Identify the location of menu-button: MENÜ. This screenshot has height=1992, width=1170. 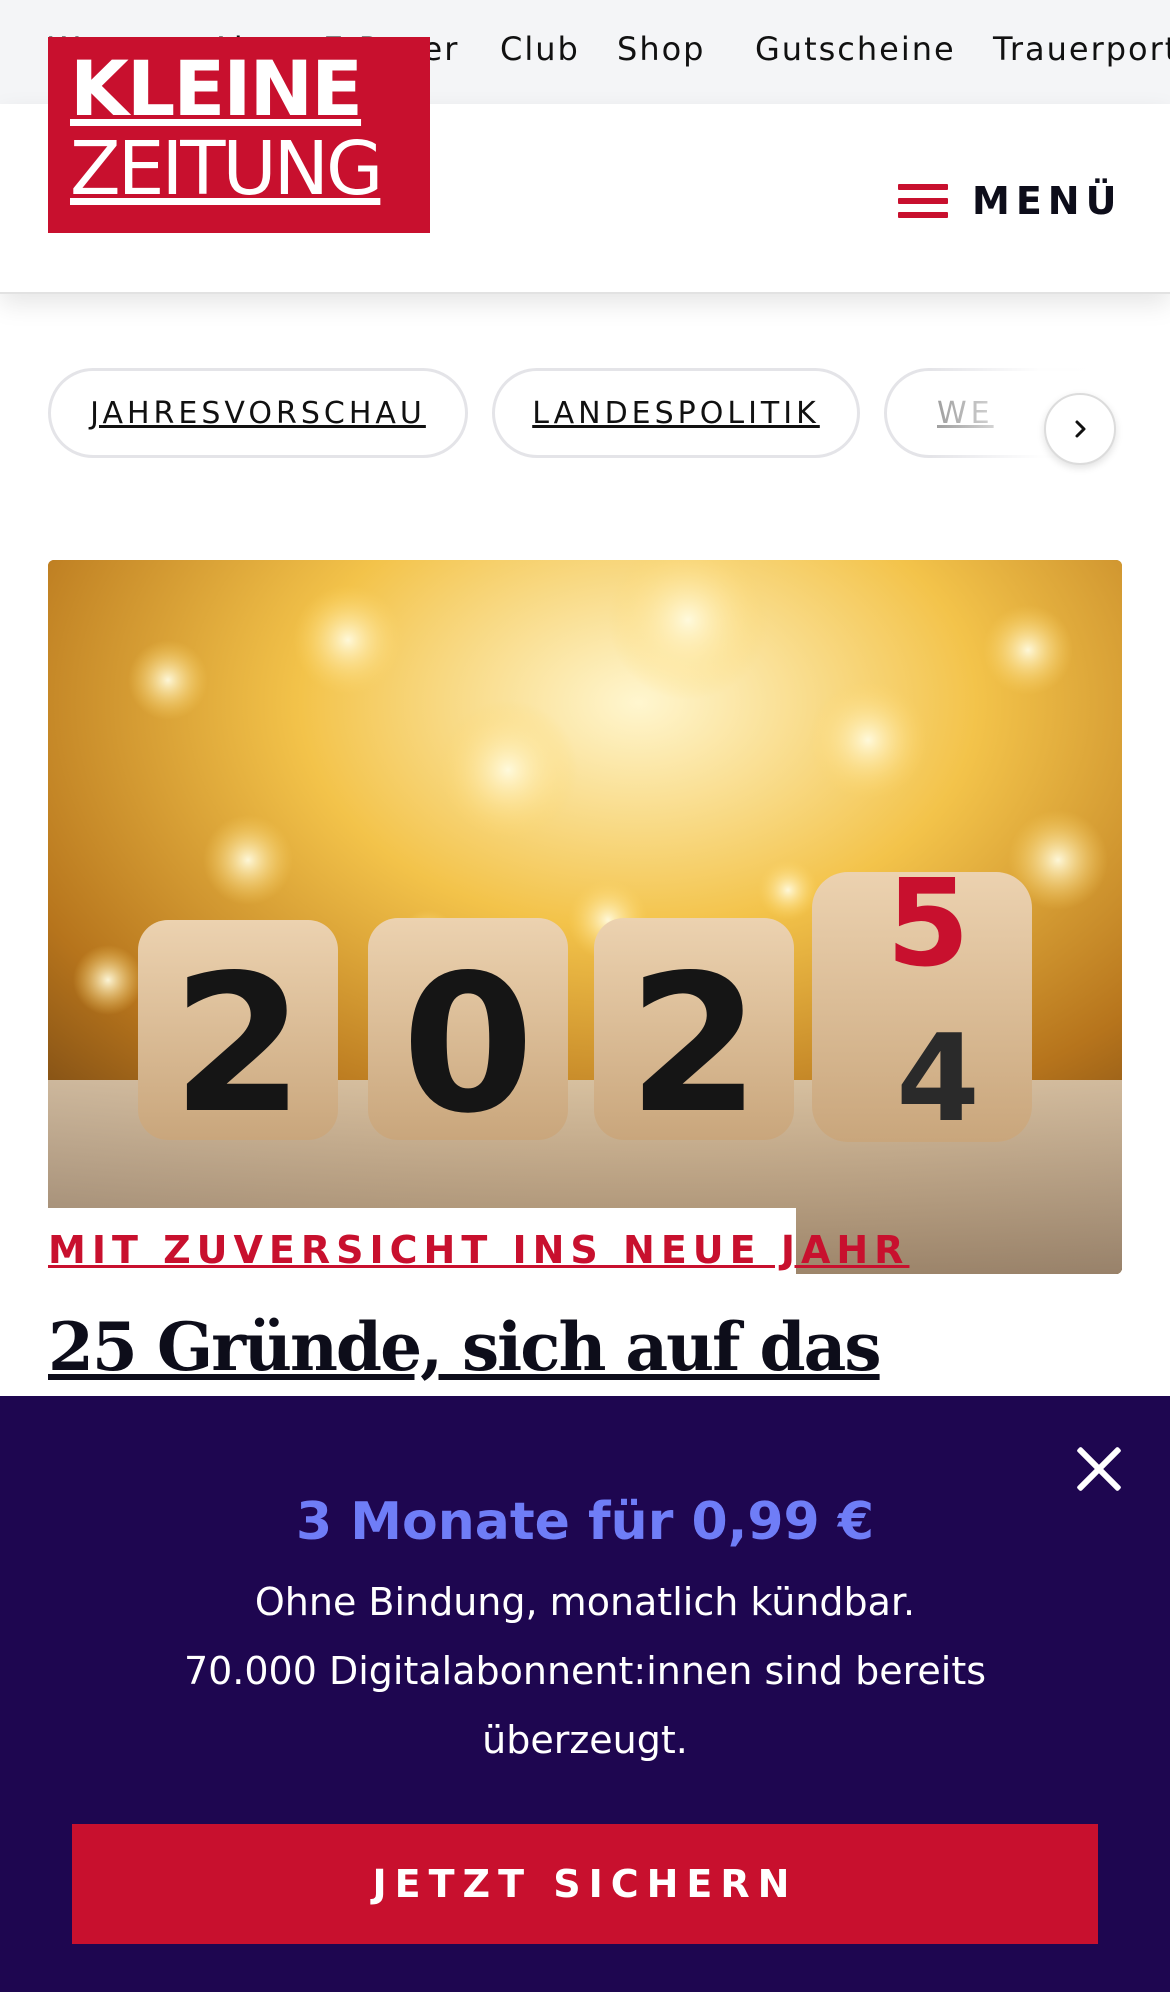
(1010, 201).